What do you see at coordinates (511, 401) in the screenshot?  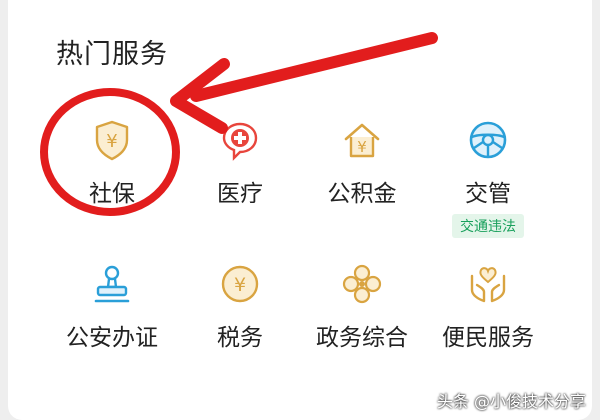 I see `watermark: 头条 @小俊技术分享` at bounding box center [511, 401].